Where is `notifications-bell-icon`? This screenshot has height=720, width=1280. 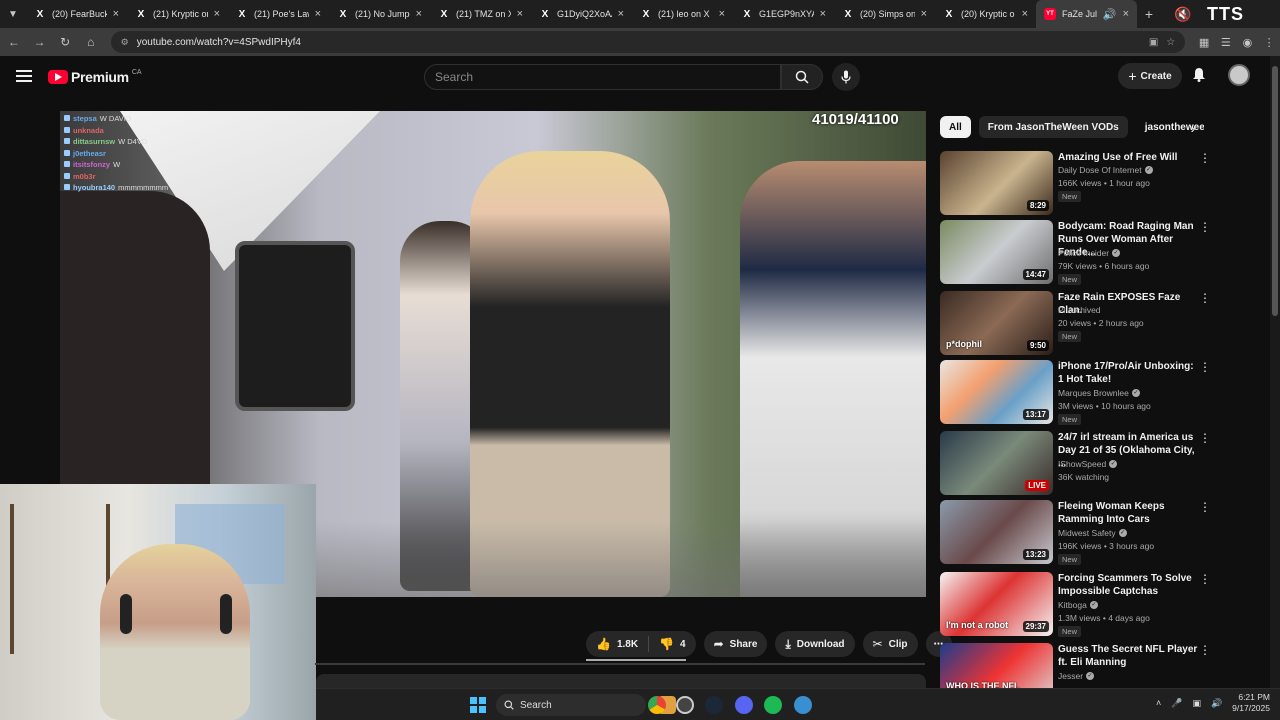 notifications-bell-icon is located at coordinates (1199, 76).